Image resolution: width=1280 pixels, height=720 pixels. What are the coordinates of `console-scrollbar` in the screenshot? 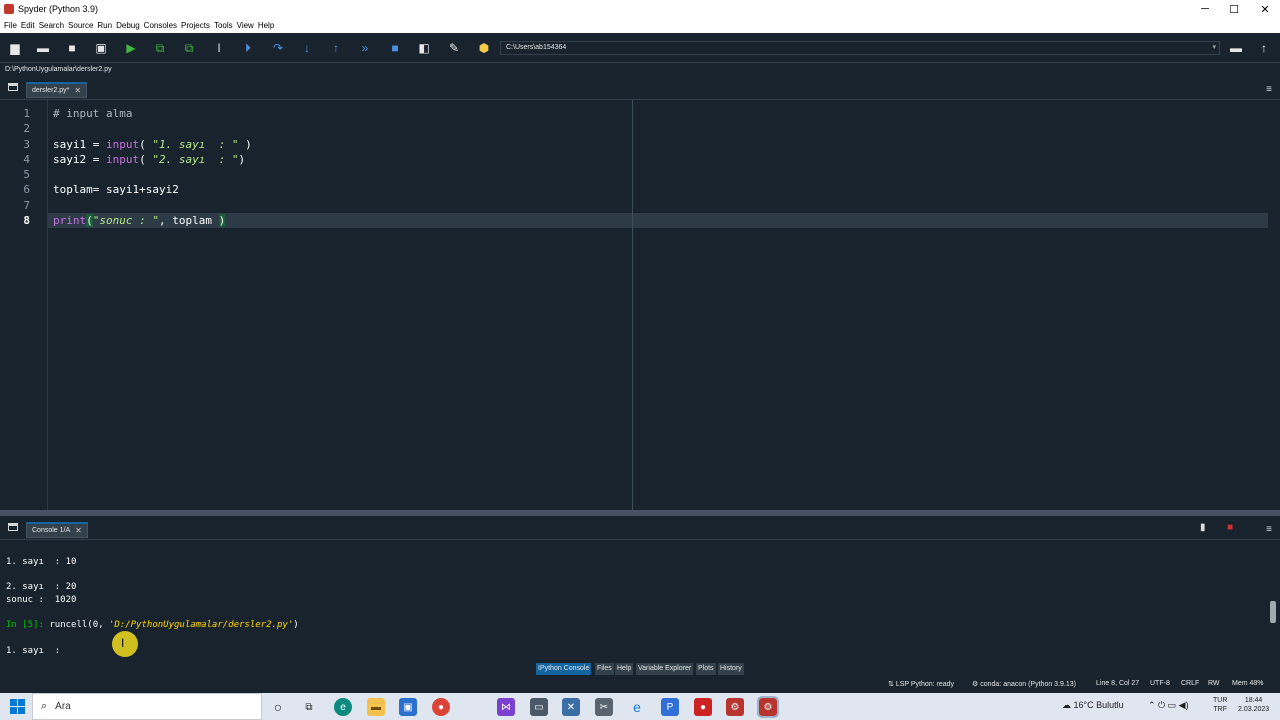 It's located at (1273, 600).